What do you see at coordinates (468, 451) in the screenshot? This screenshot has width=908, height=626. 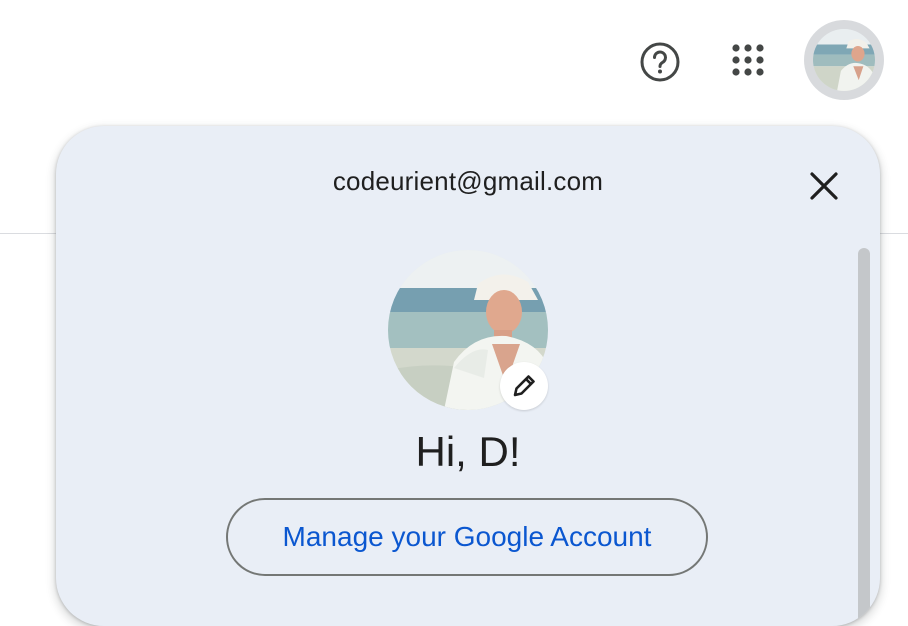 I see `greeting: Hi, D!` at bounding box center [468, 451].